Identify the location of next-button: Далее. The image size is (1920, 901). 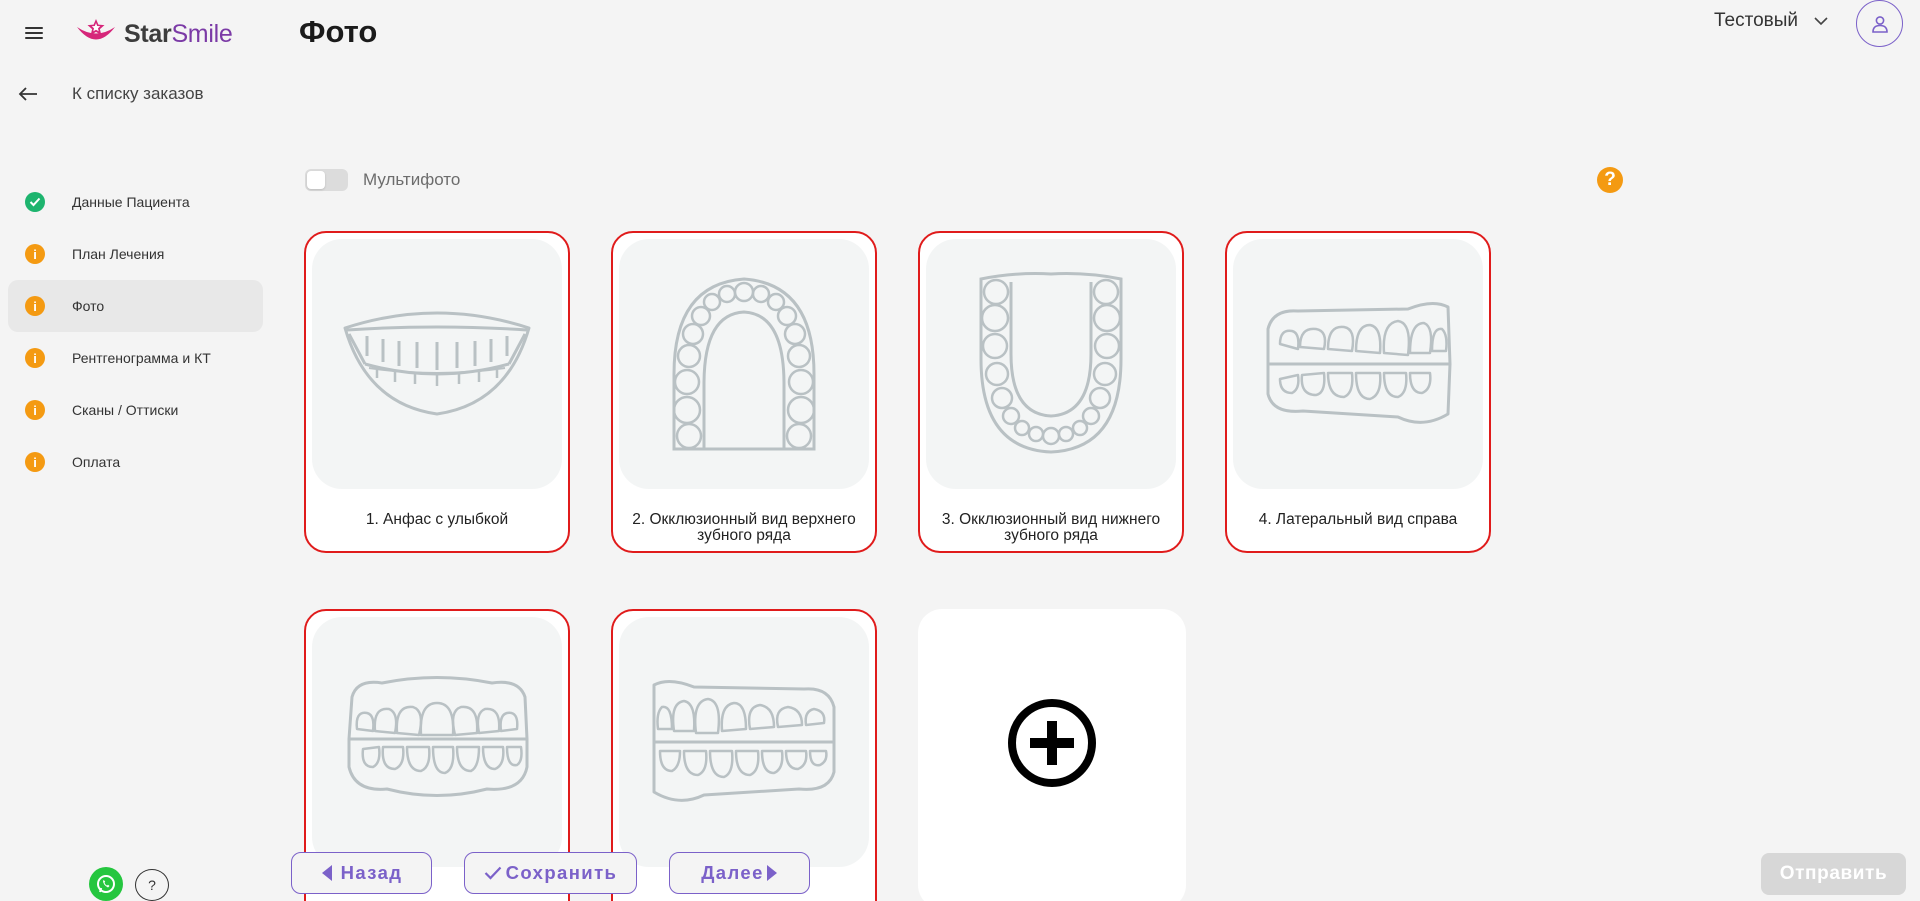
(739, 873).